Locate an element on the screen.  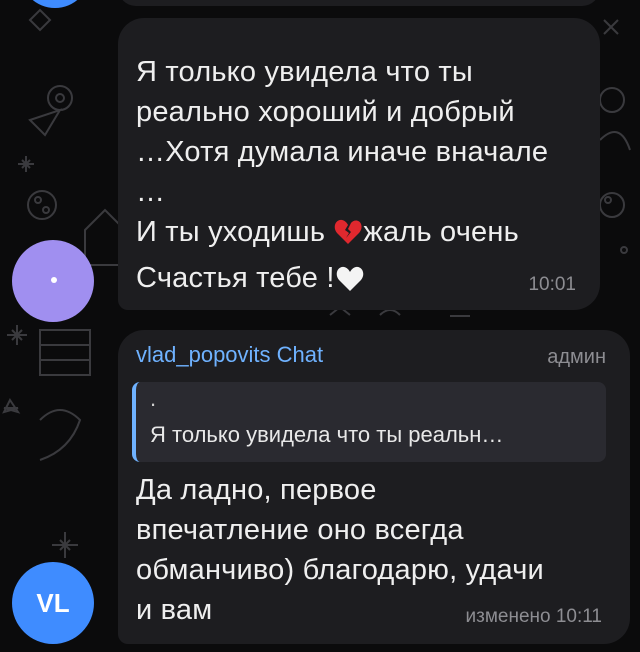
message-line-tail: жаль очень is located at coordinates (441, 232).